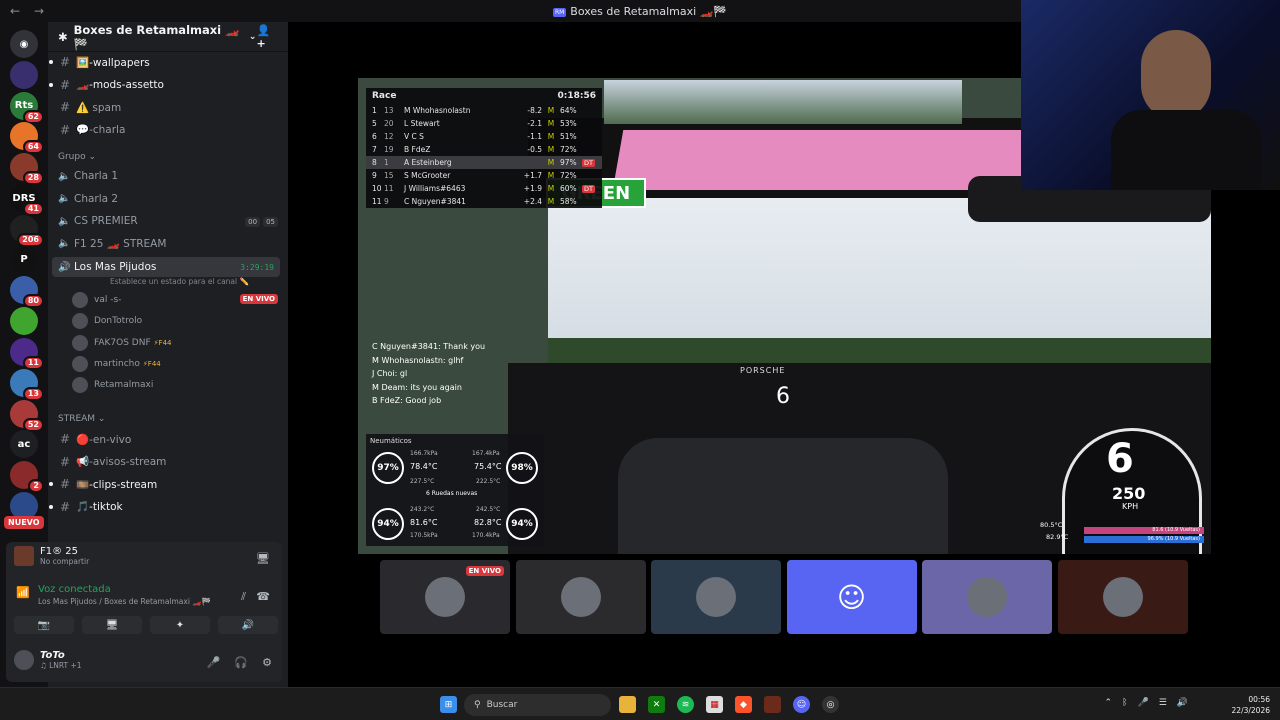  Describe the element at coordinates (263, 596) in the screenshot. I see `disconnect-icon: ☎` at that location.